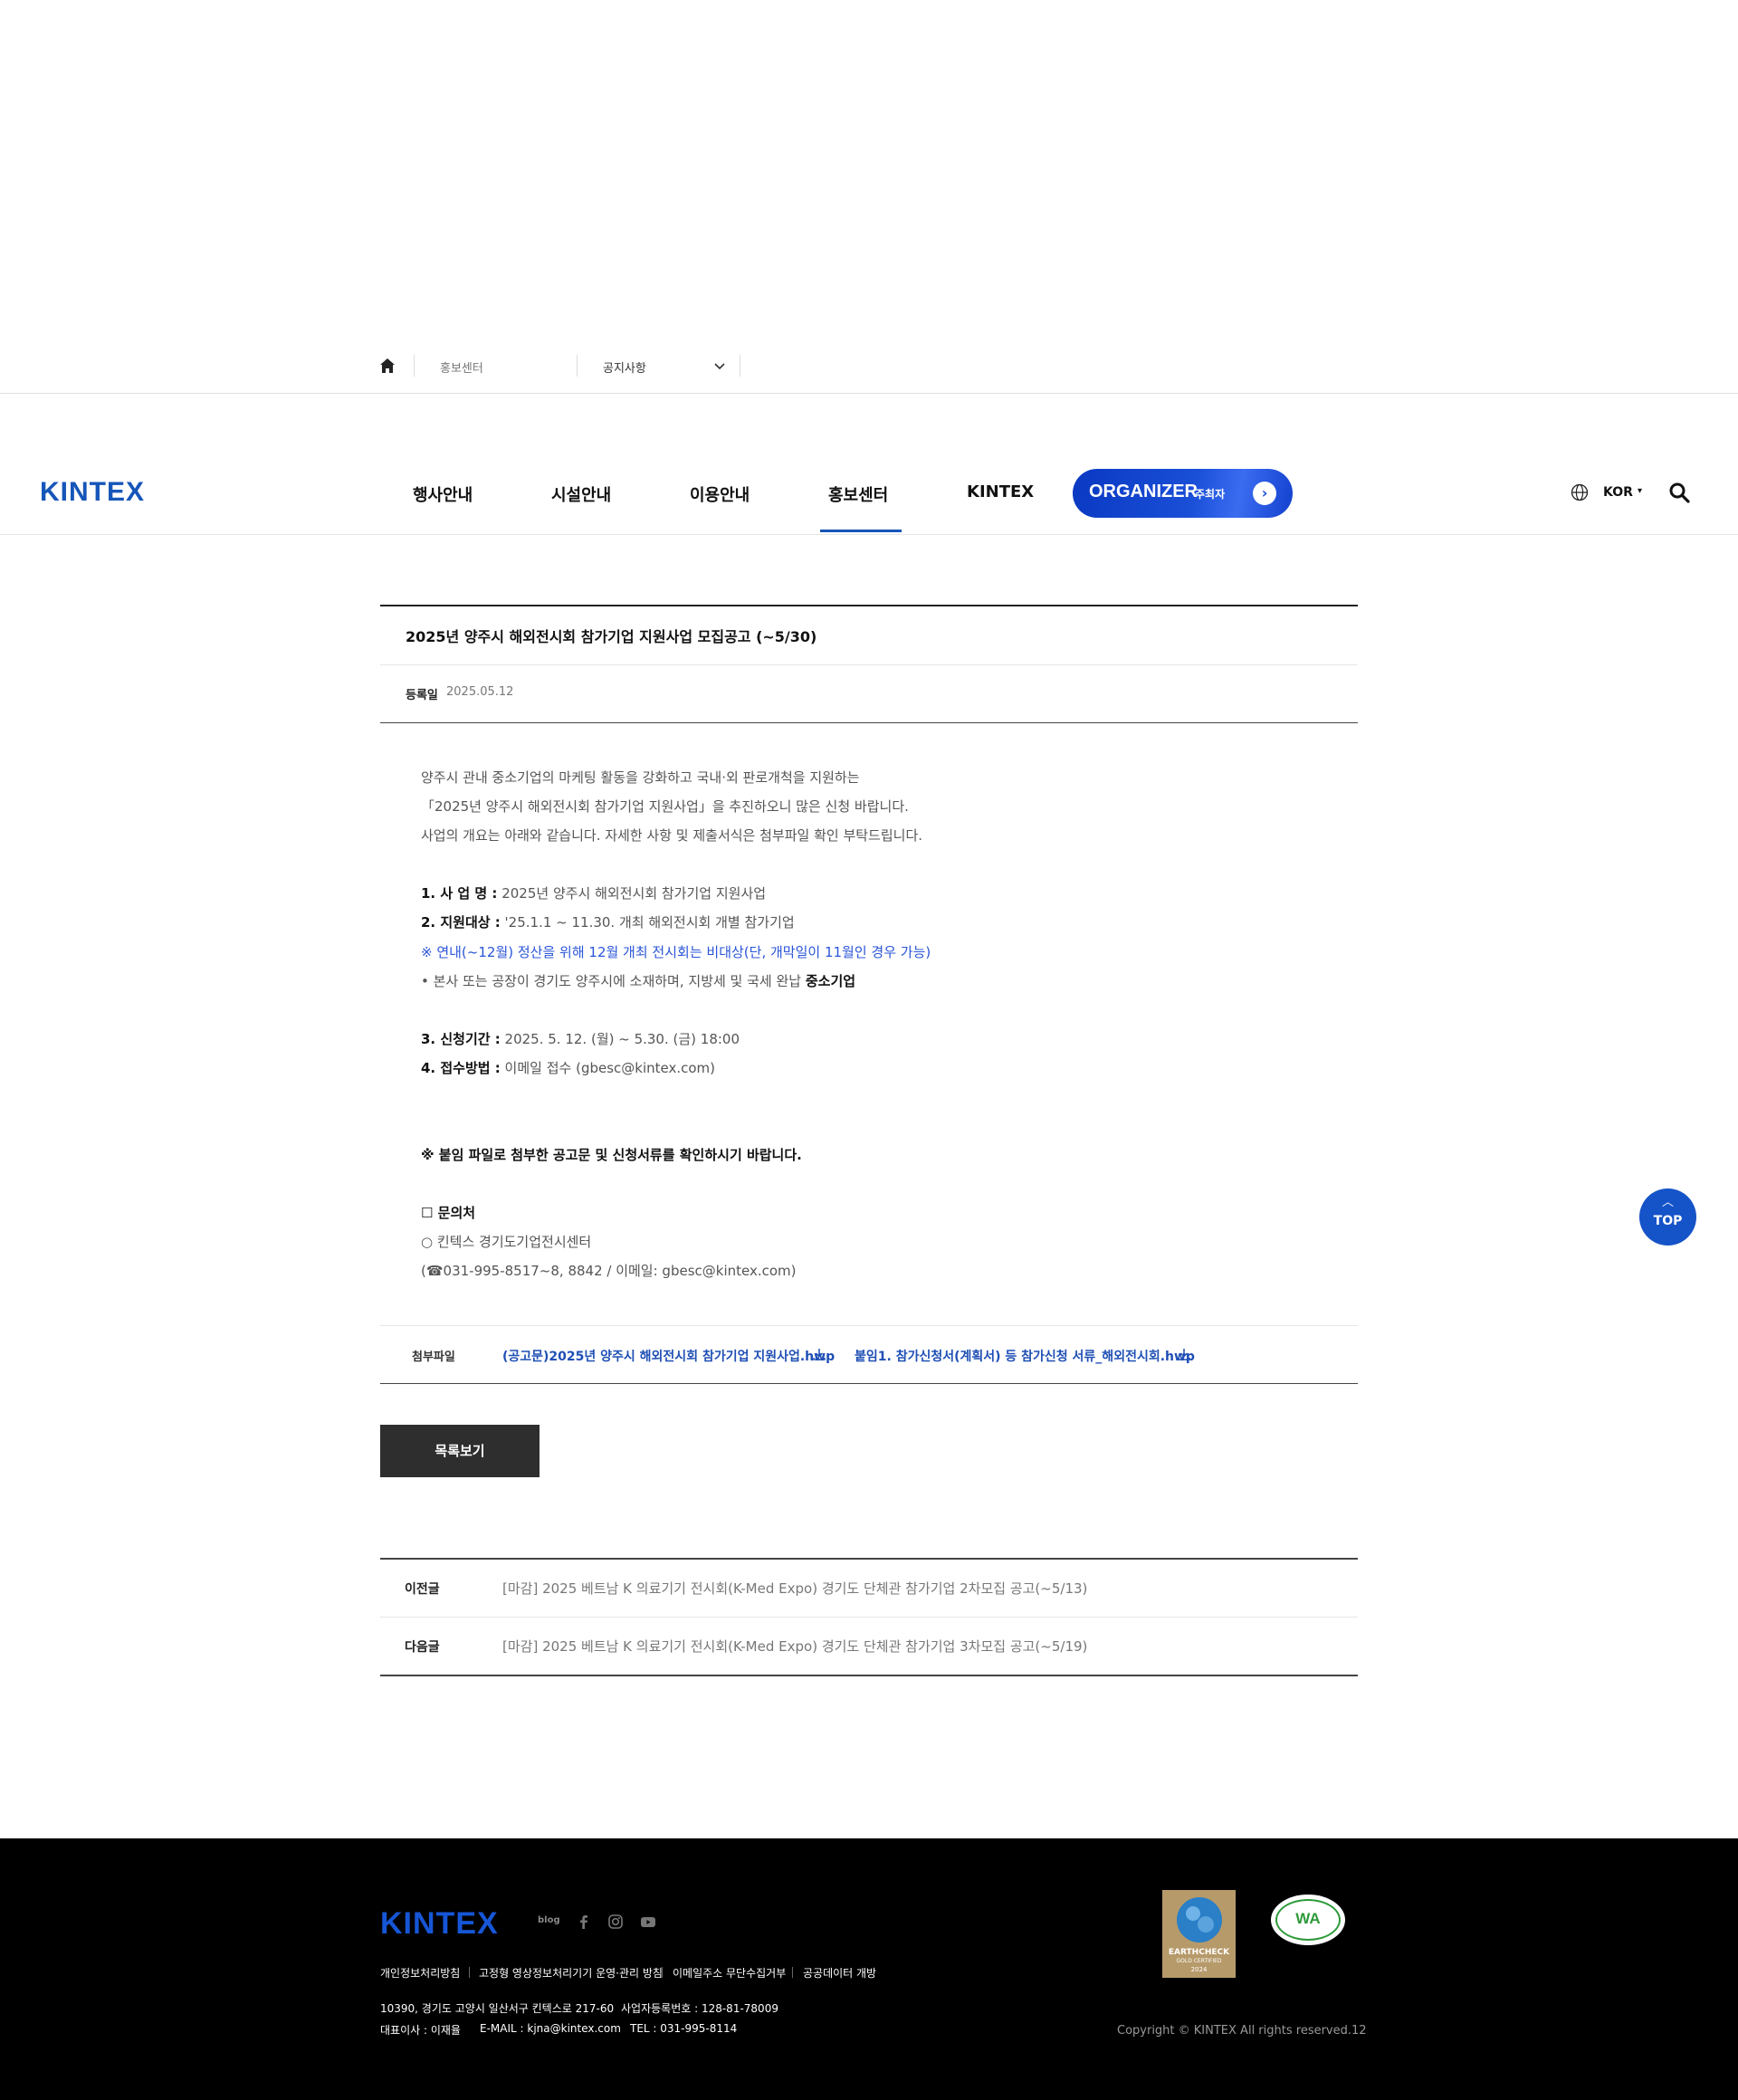  I want to click on web-accessibility-badge: WA, so click(1308, 1920).